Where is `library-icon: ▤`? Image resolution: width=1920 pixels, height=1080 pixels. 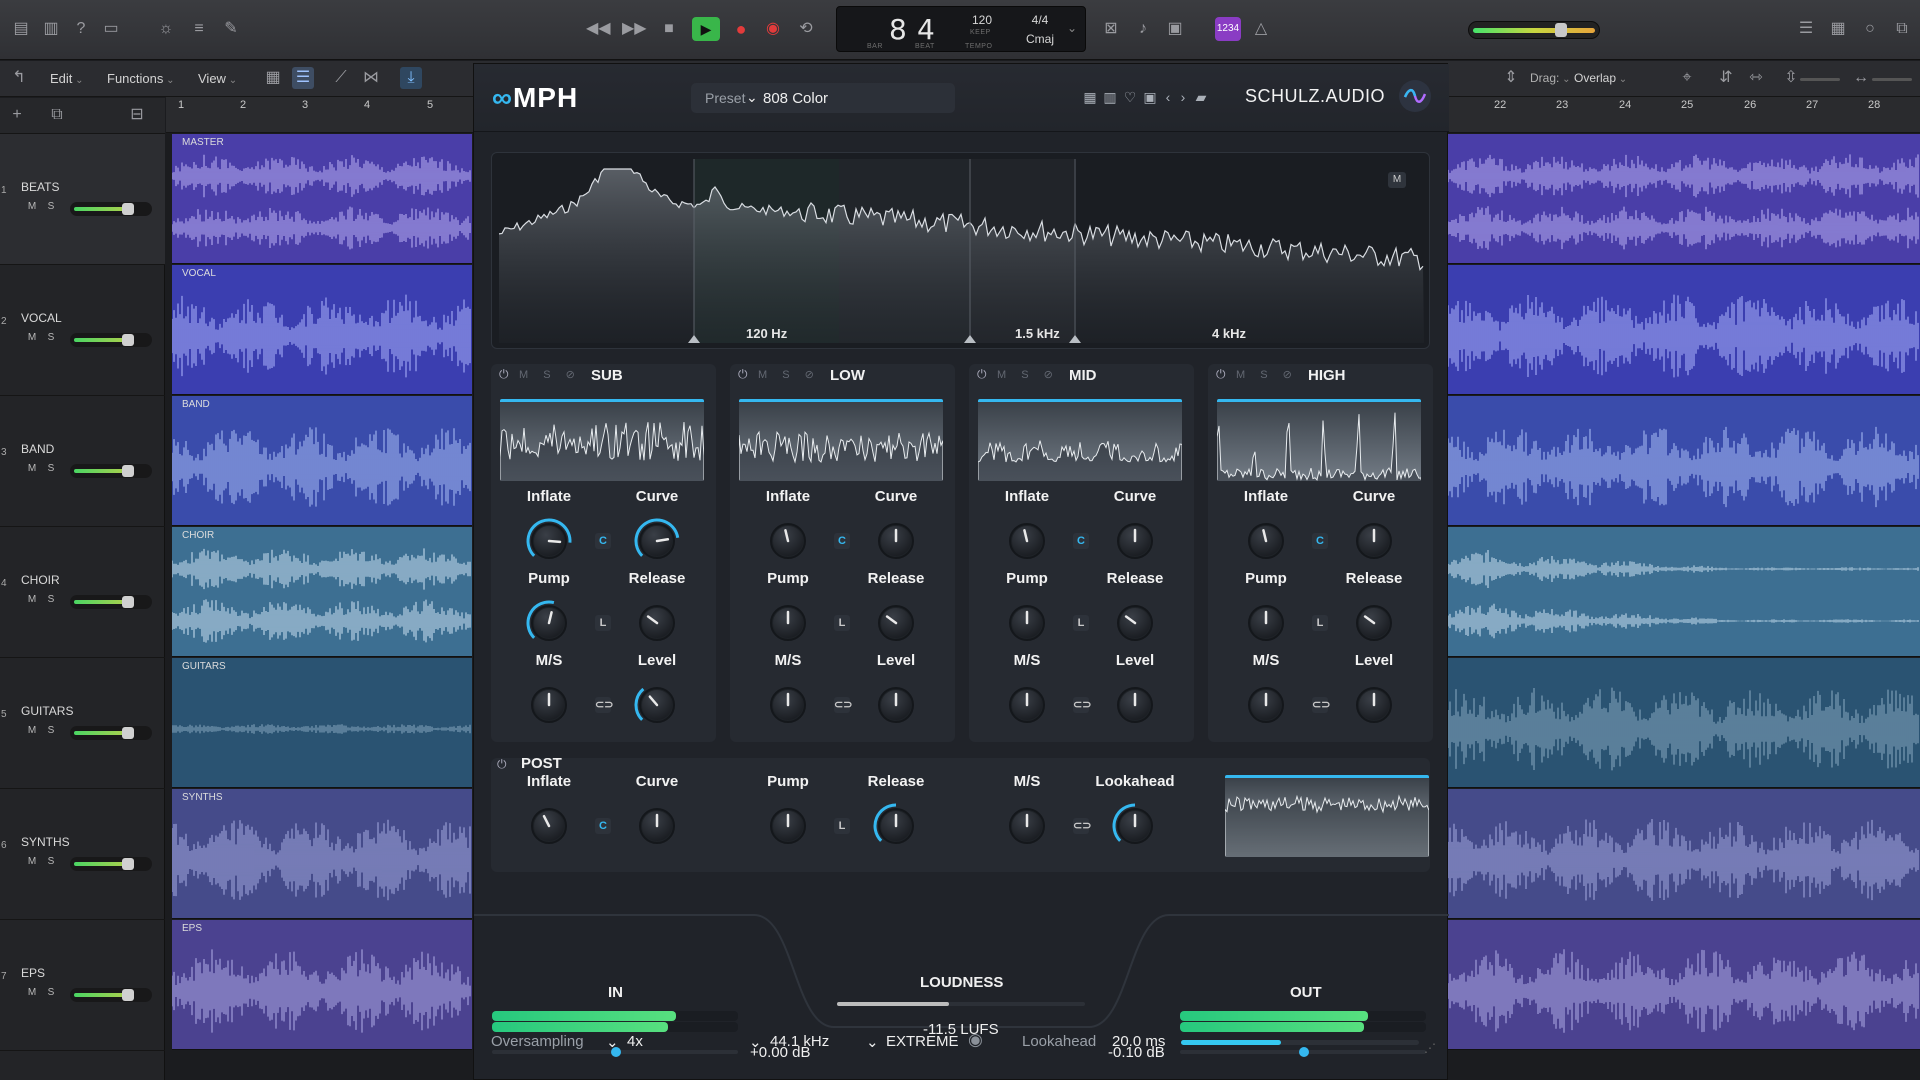 library-icon: ▤ is located at coordinates (21, 29).